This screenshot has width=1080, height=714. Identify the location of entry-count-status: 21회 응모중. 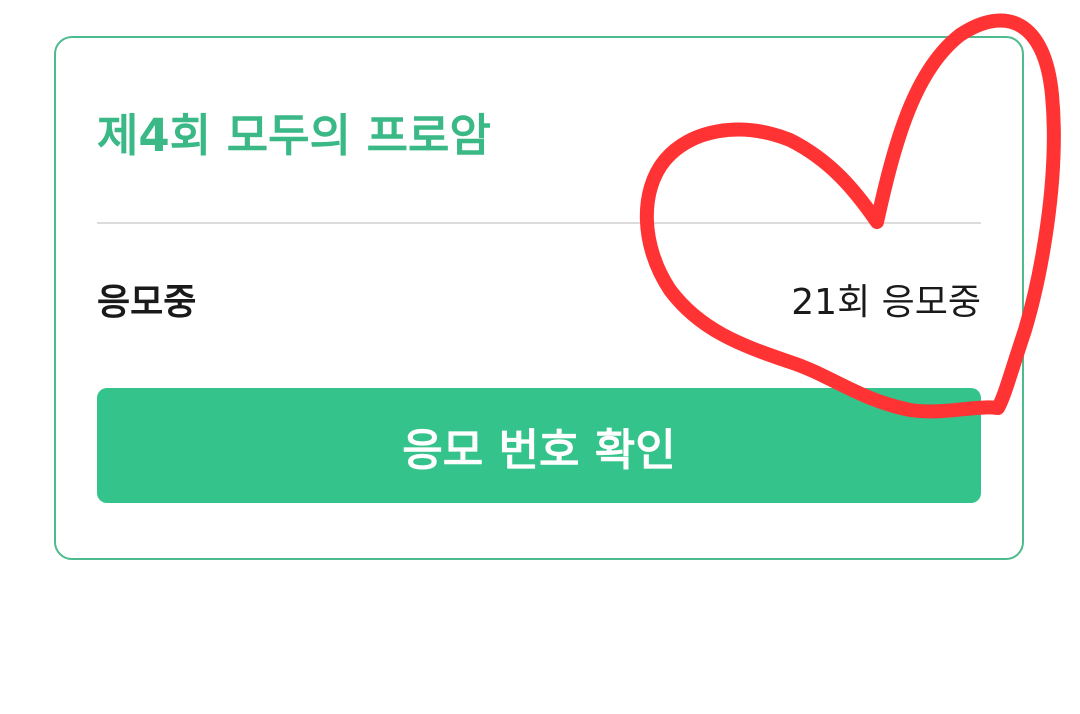
(886, 302).